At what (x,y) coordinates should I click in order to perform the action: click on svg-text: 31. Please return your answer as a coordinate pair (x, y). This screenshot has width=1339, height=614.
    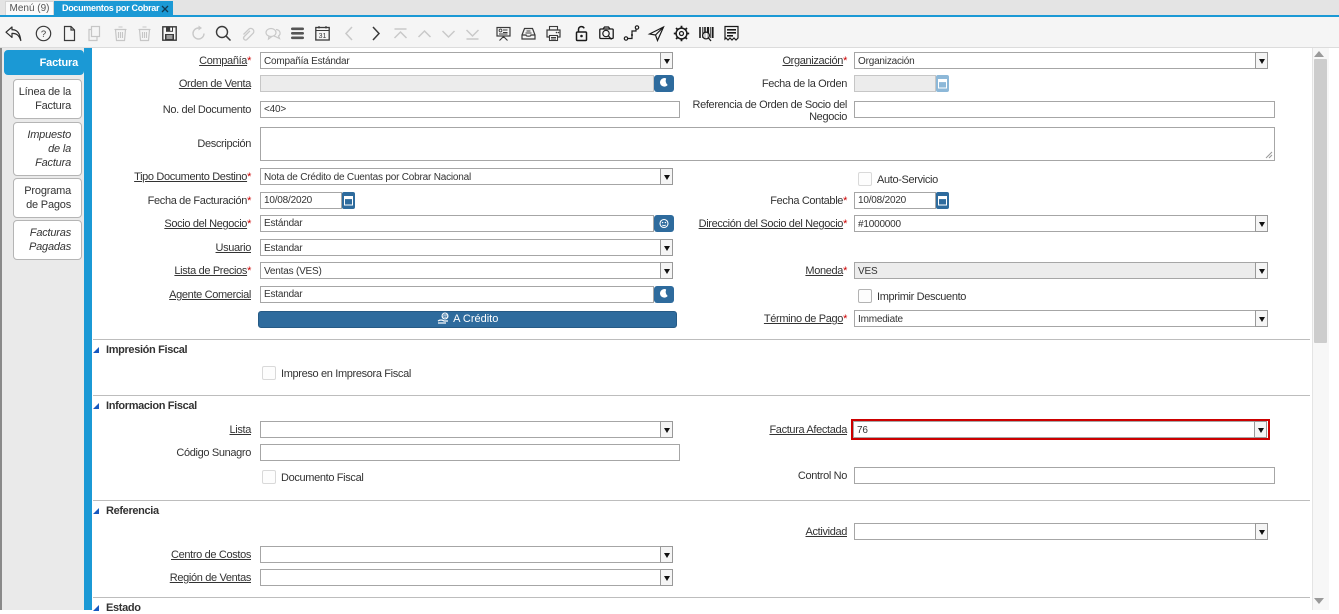
    Looking at the image, I should click on (323, 36).